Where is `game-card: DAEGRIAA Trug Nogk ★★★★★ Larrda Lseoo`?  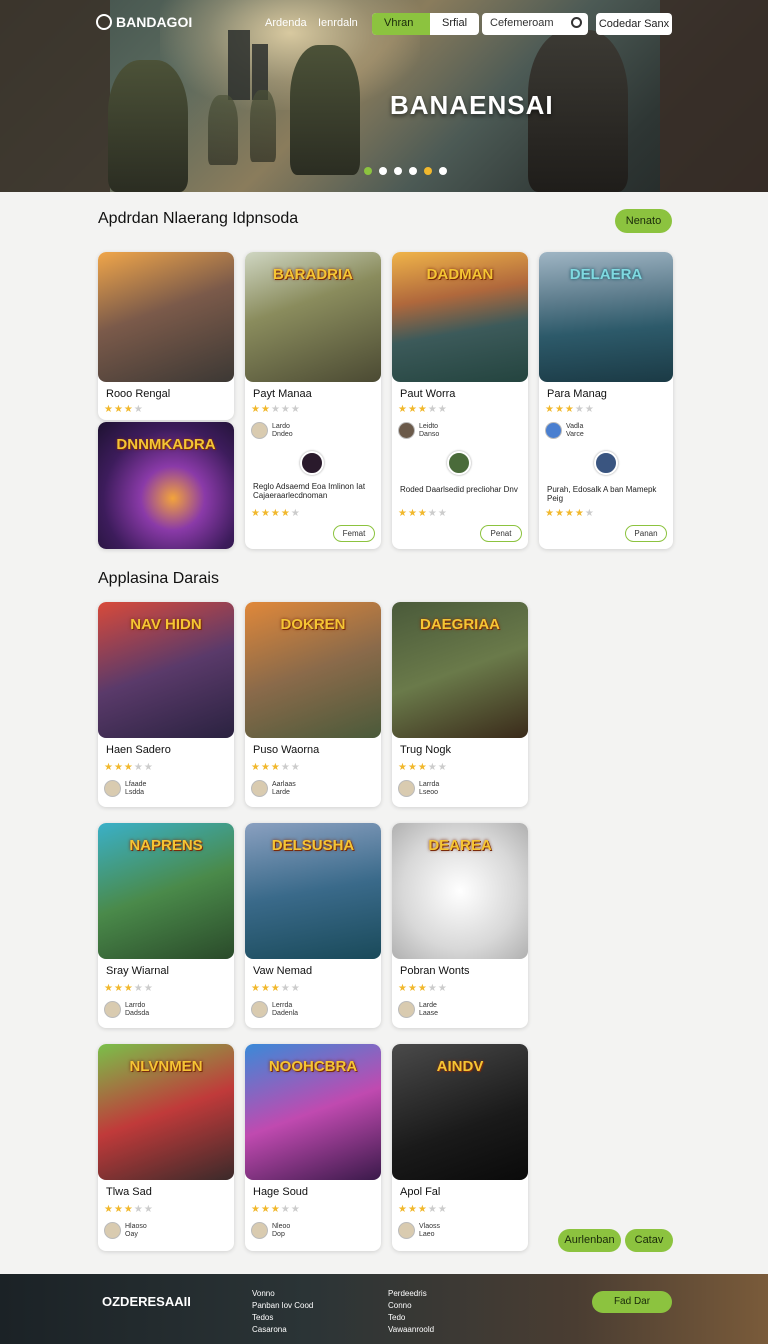 game-card: DAEGRIAA Trug Nogk ★★★★★ Larrda Lseoo is located at coordinates (460, 704).